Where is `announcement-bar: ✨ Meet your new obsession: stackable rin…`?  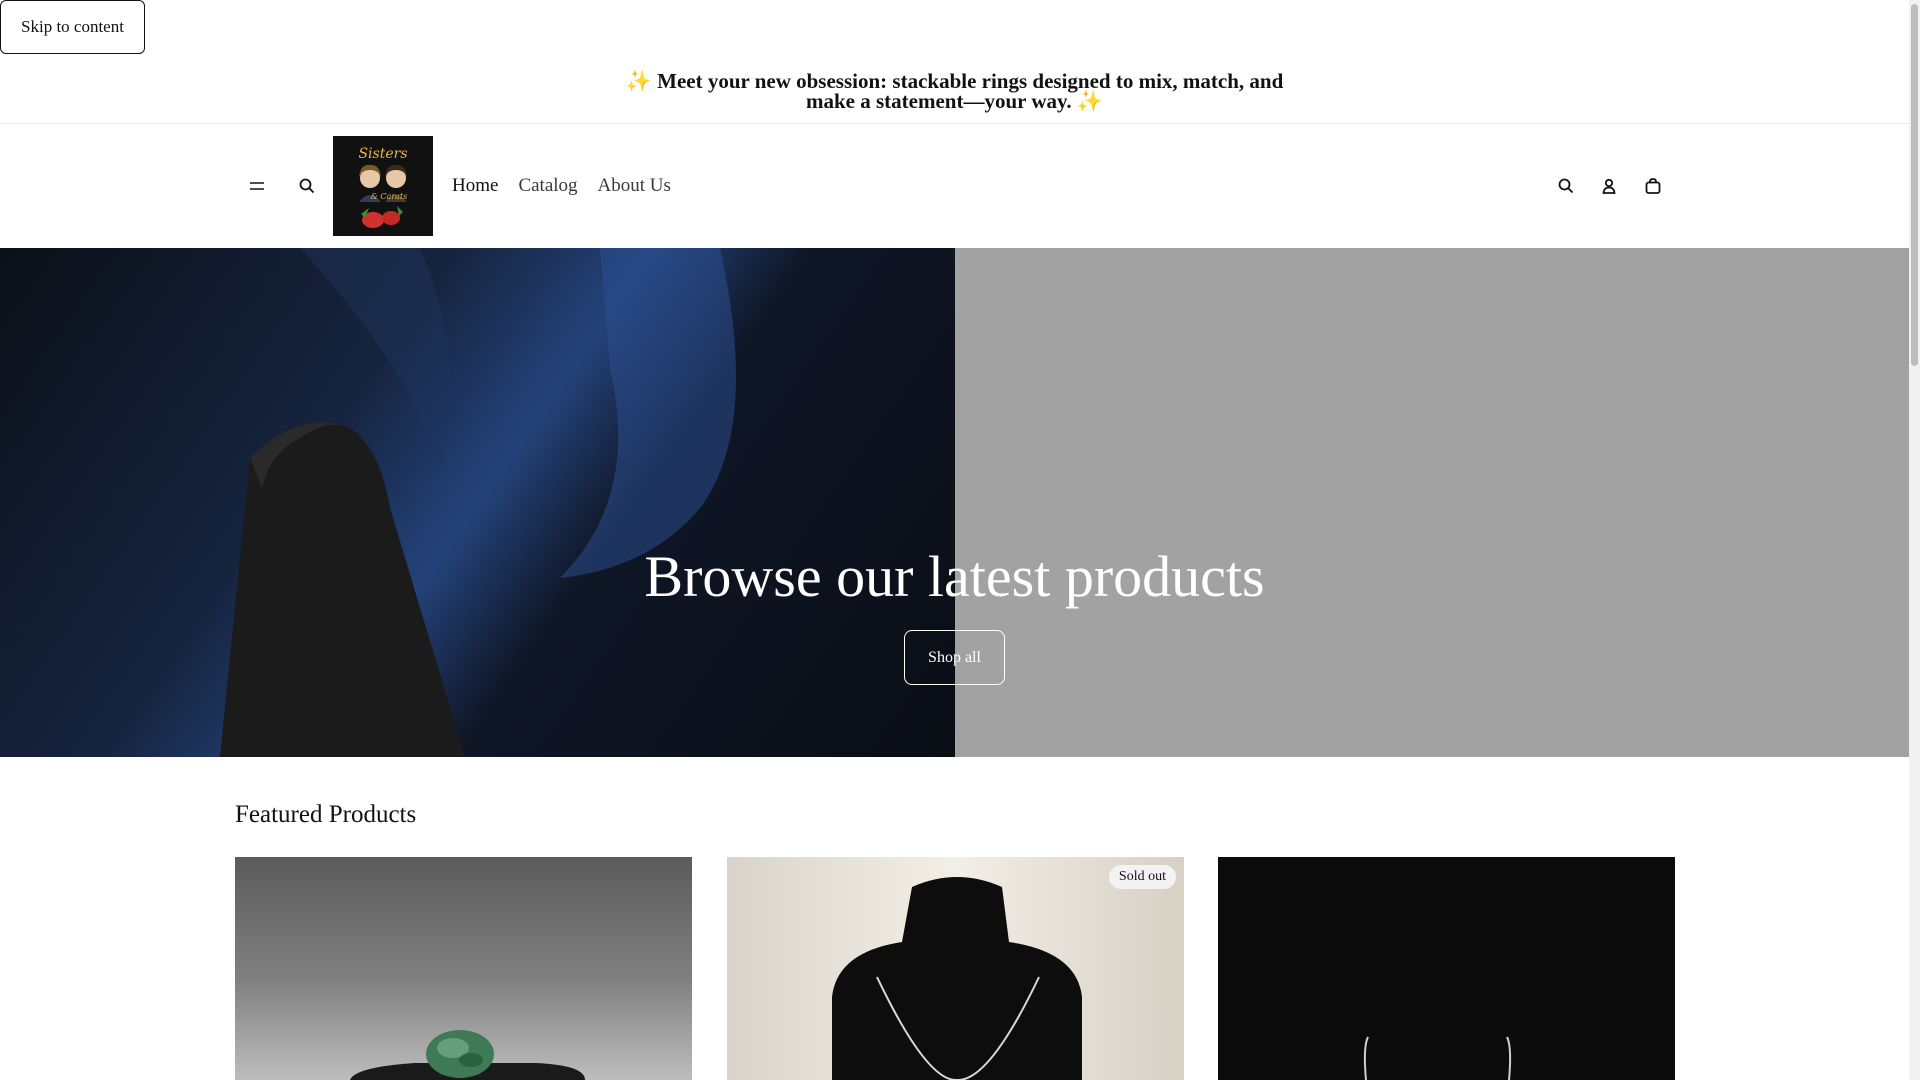 announcement-bar: ✨ Meet your new obsession: stackable rin… is located at coordinates (954, 62).